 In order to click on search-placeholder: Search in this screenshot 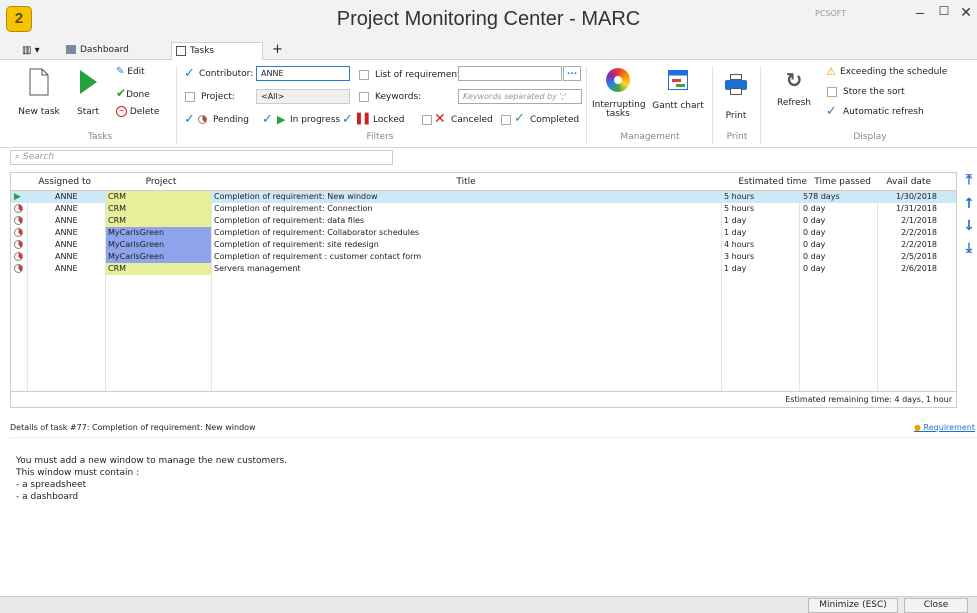, I will do `click(38, 157)`.